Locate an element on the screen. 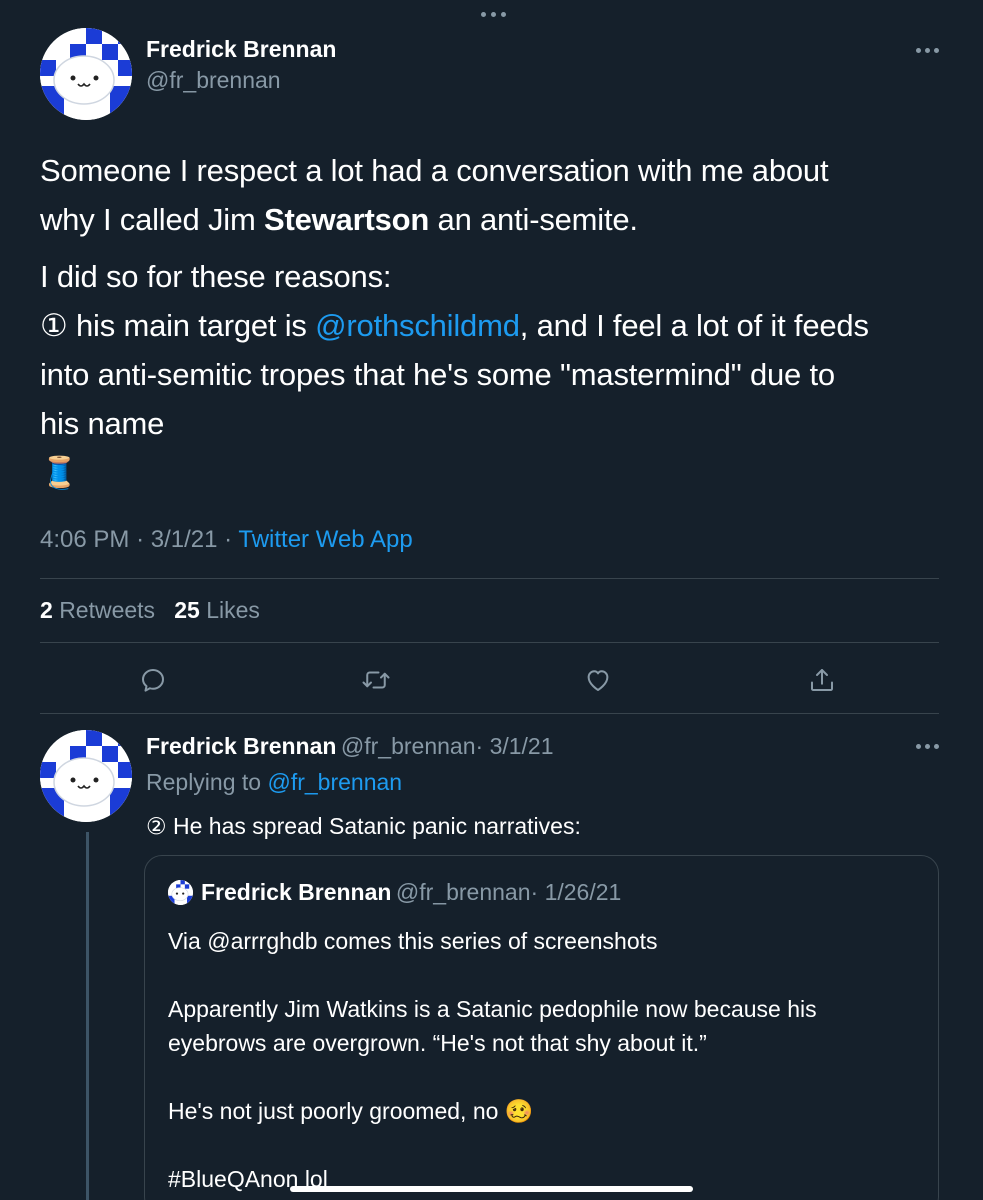 The width and height of the screenshot is (983, 1200). retweet-icon is located at coordinates (376, 680).